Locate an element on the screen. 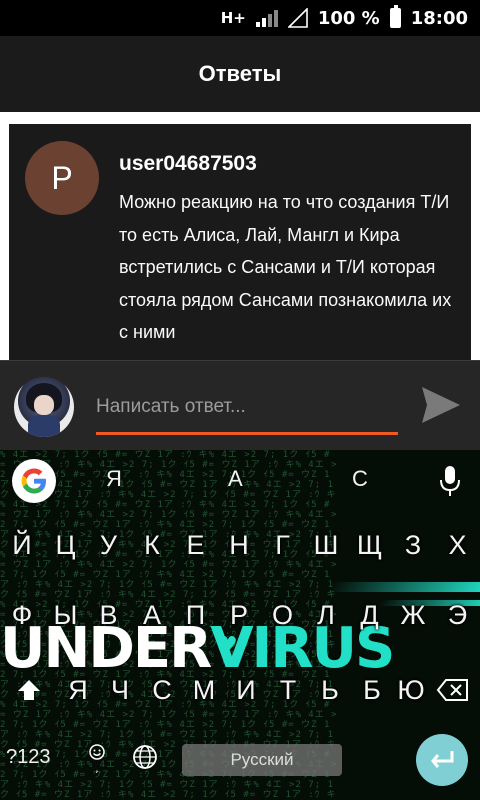 The width and height of the screenshot is (480, 800). reply-input is located at coordinates (247, 408).